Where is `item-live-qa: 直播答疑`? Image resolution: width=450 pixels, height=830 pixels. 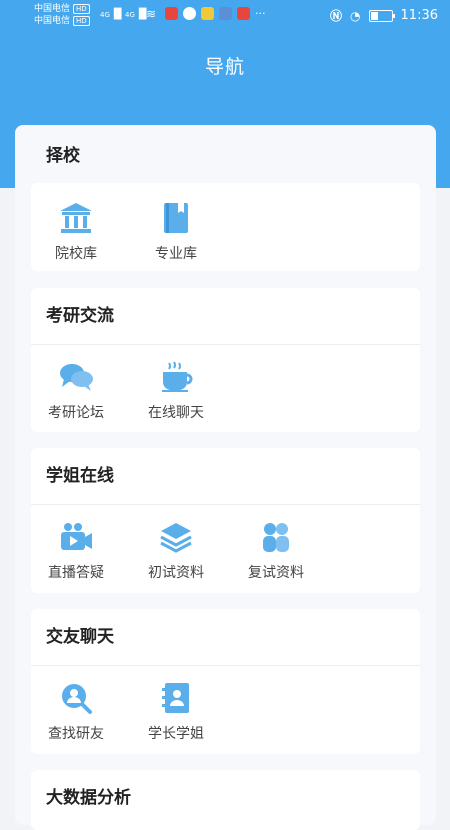 item-live-qa: 直播答疑 is located at coordinates (76, 551).